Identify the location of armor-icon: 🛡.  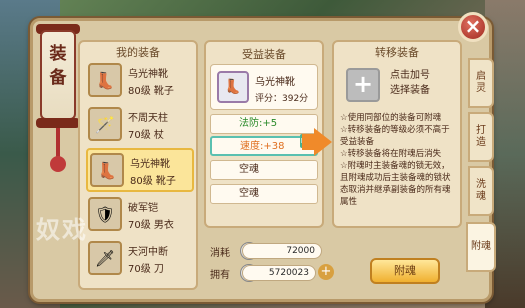
(105, 214).